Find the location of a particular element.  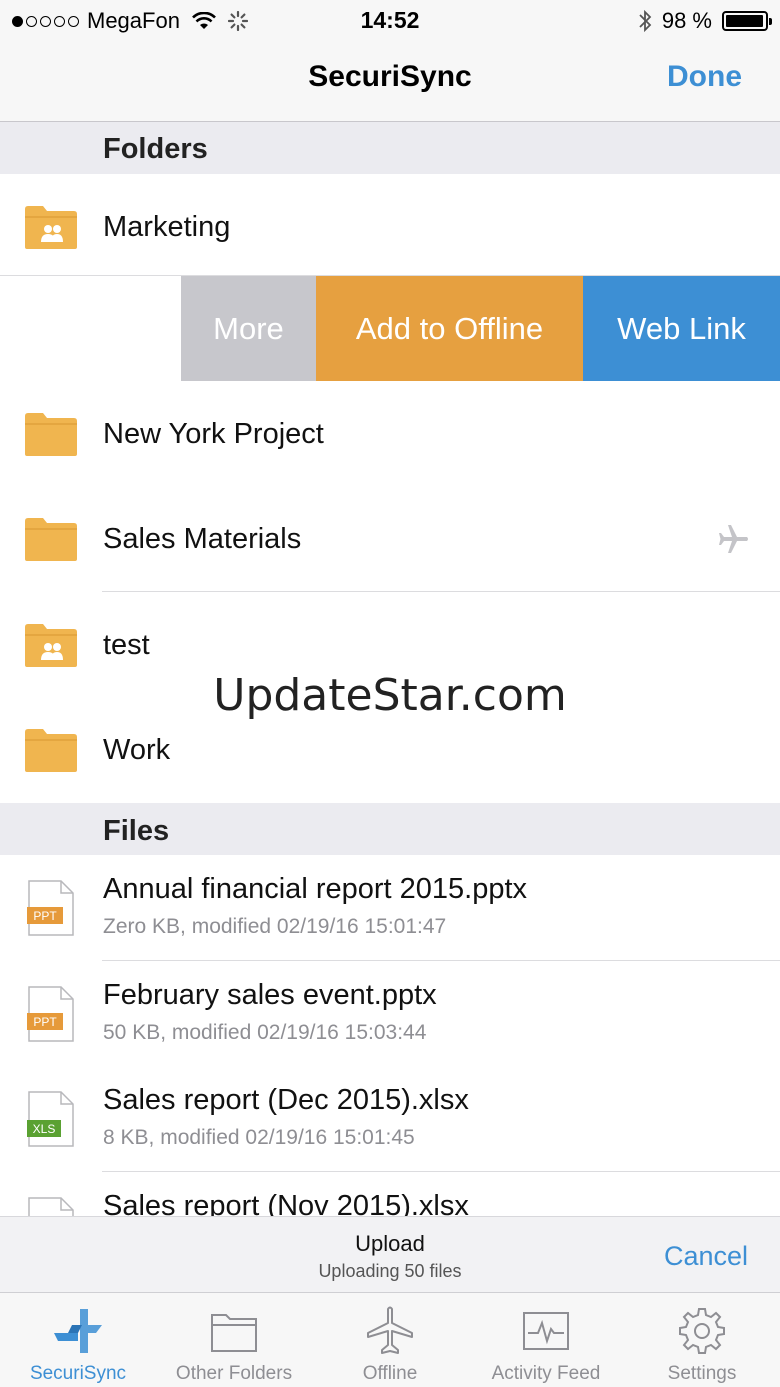

file-meta: 8 KB, modified 02/19/16 15:01:45 is located at coordinates (259, 1137).